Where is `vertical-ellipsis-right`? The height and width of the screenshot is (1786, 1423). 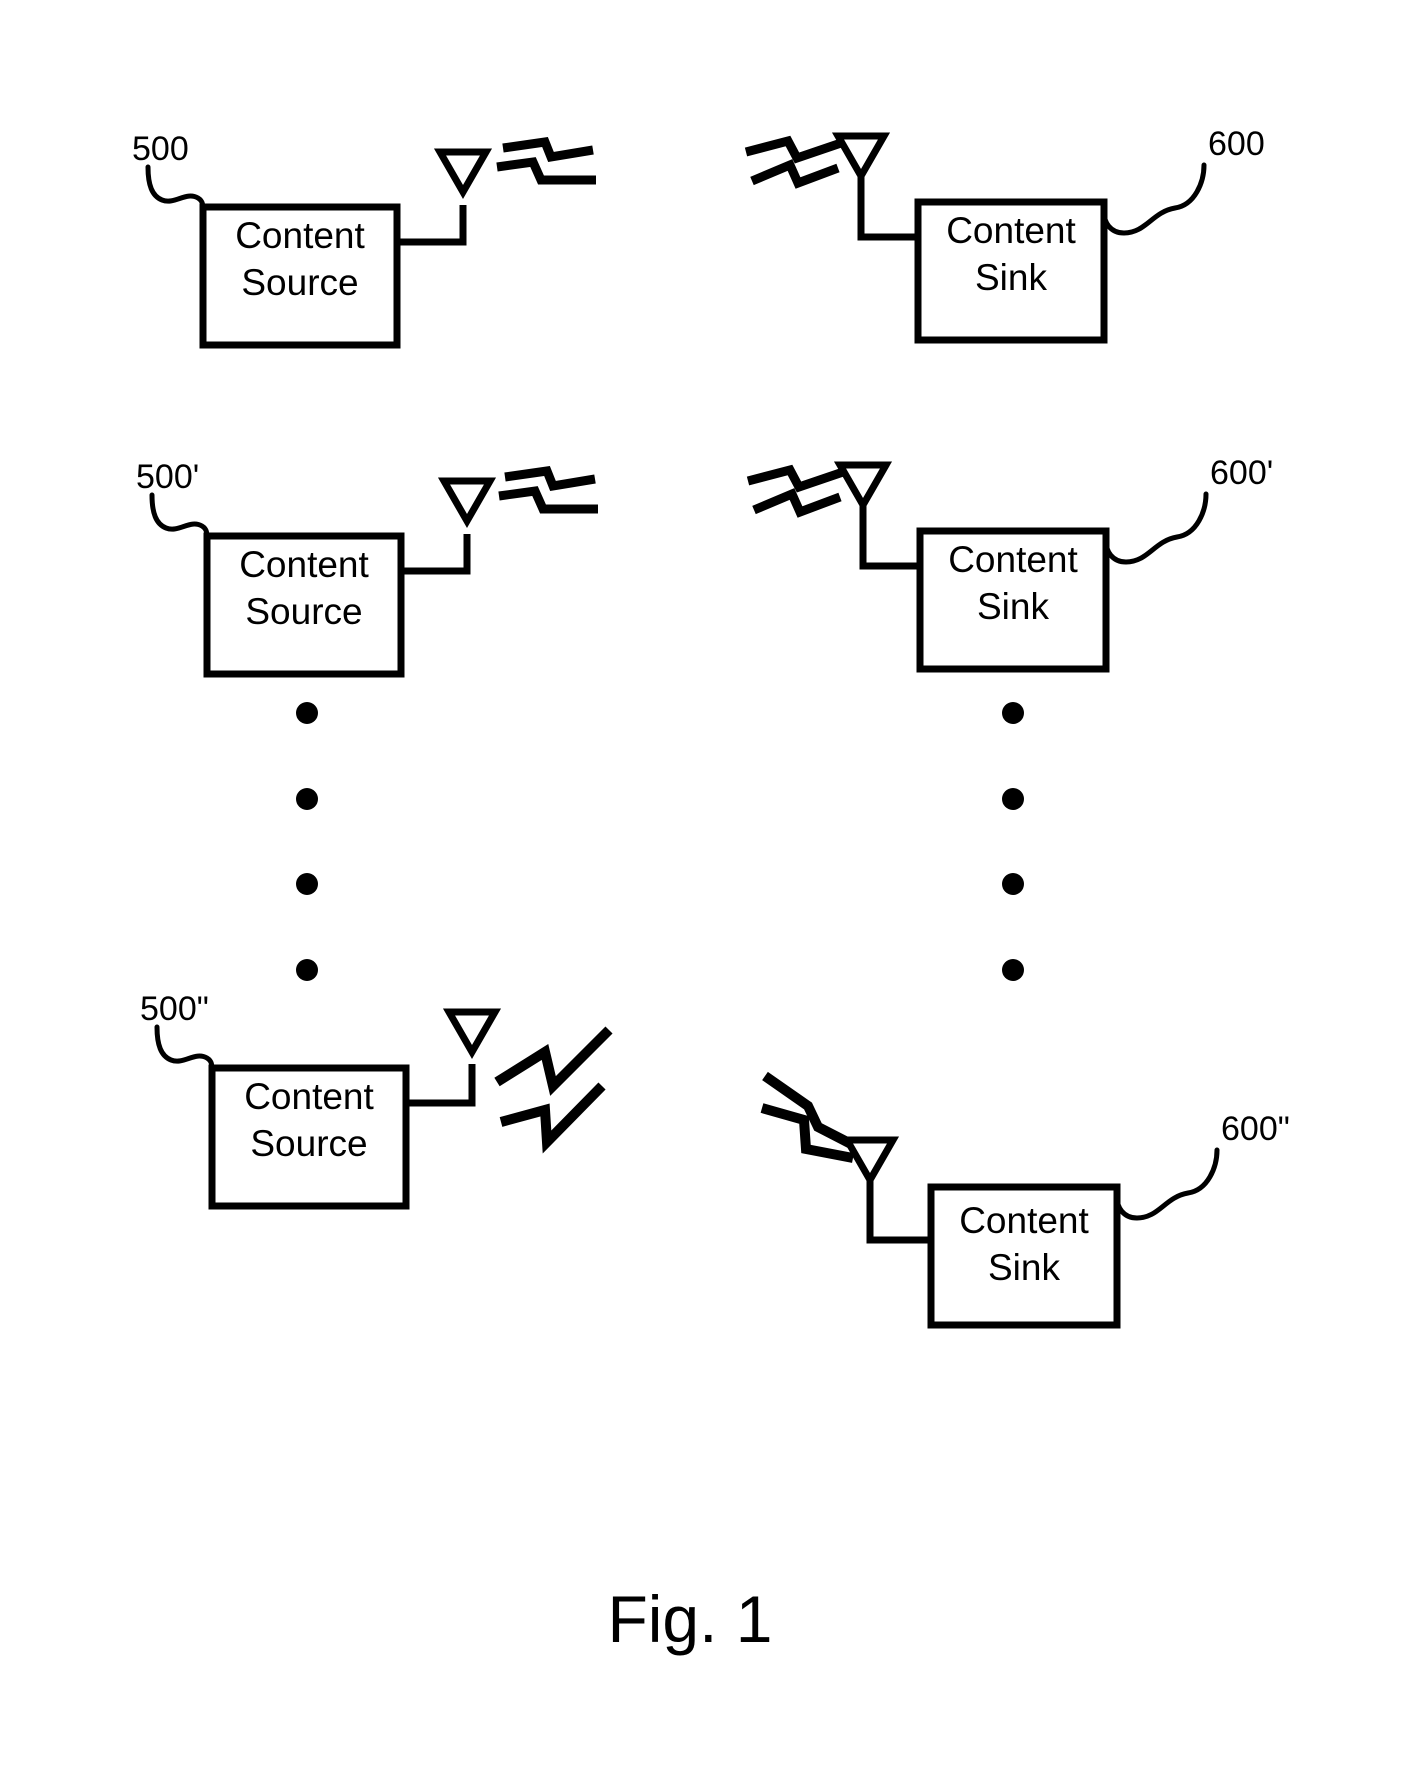 vertical-ellipsis-right is located at coordinates (1013, 841).